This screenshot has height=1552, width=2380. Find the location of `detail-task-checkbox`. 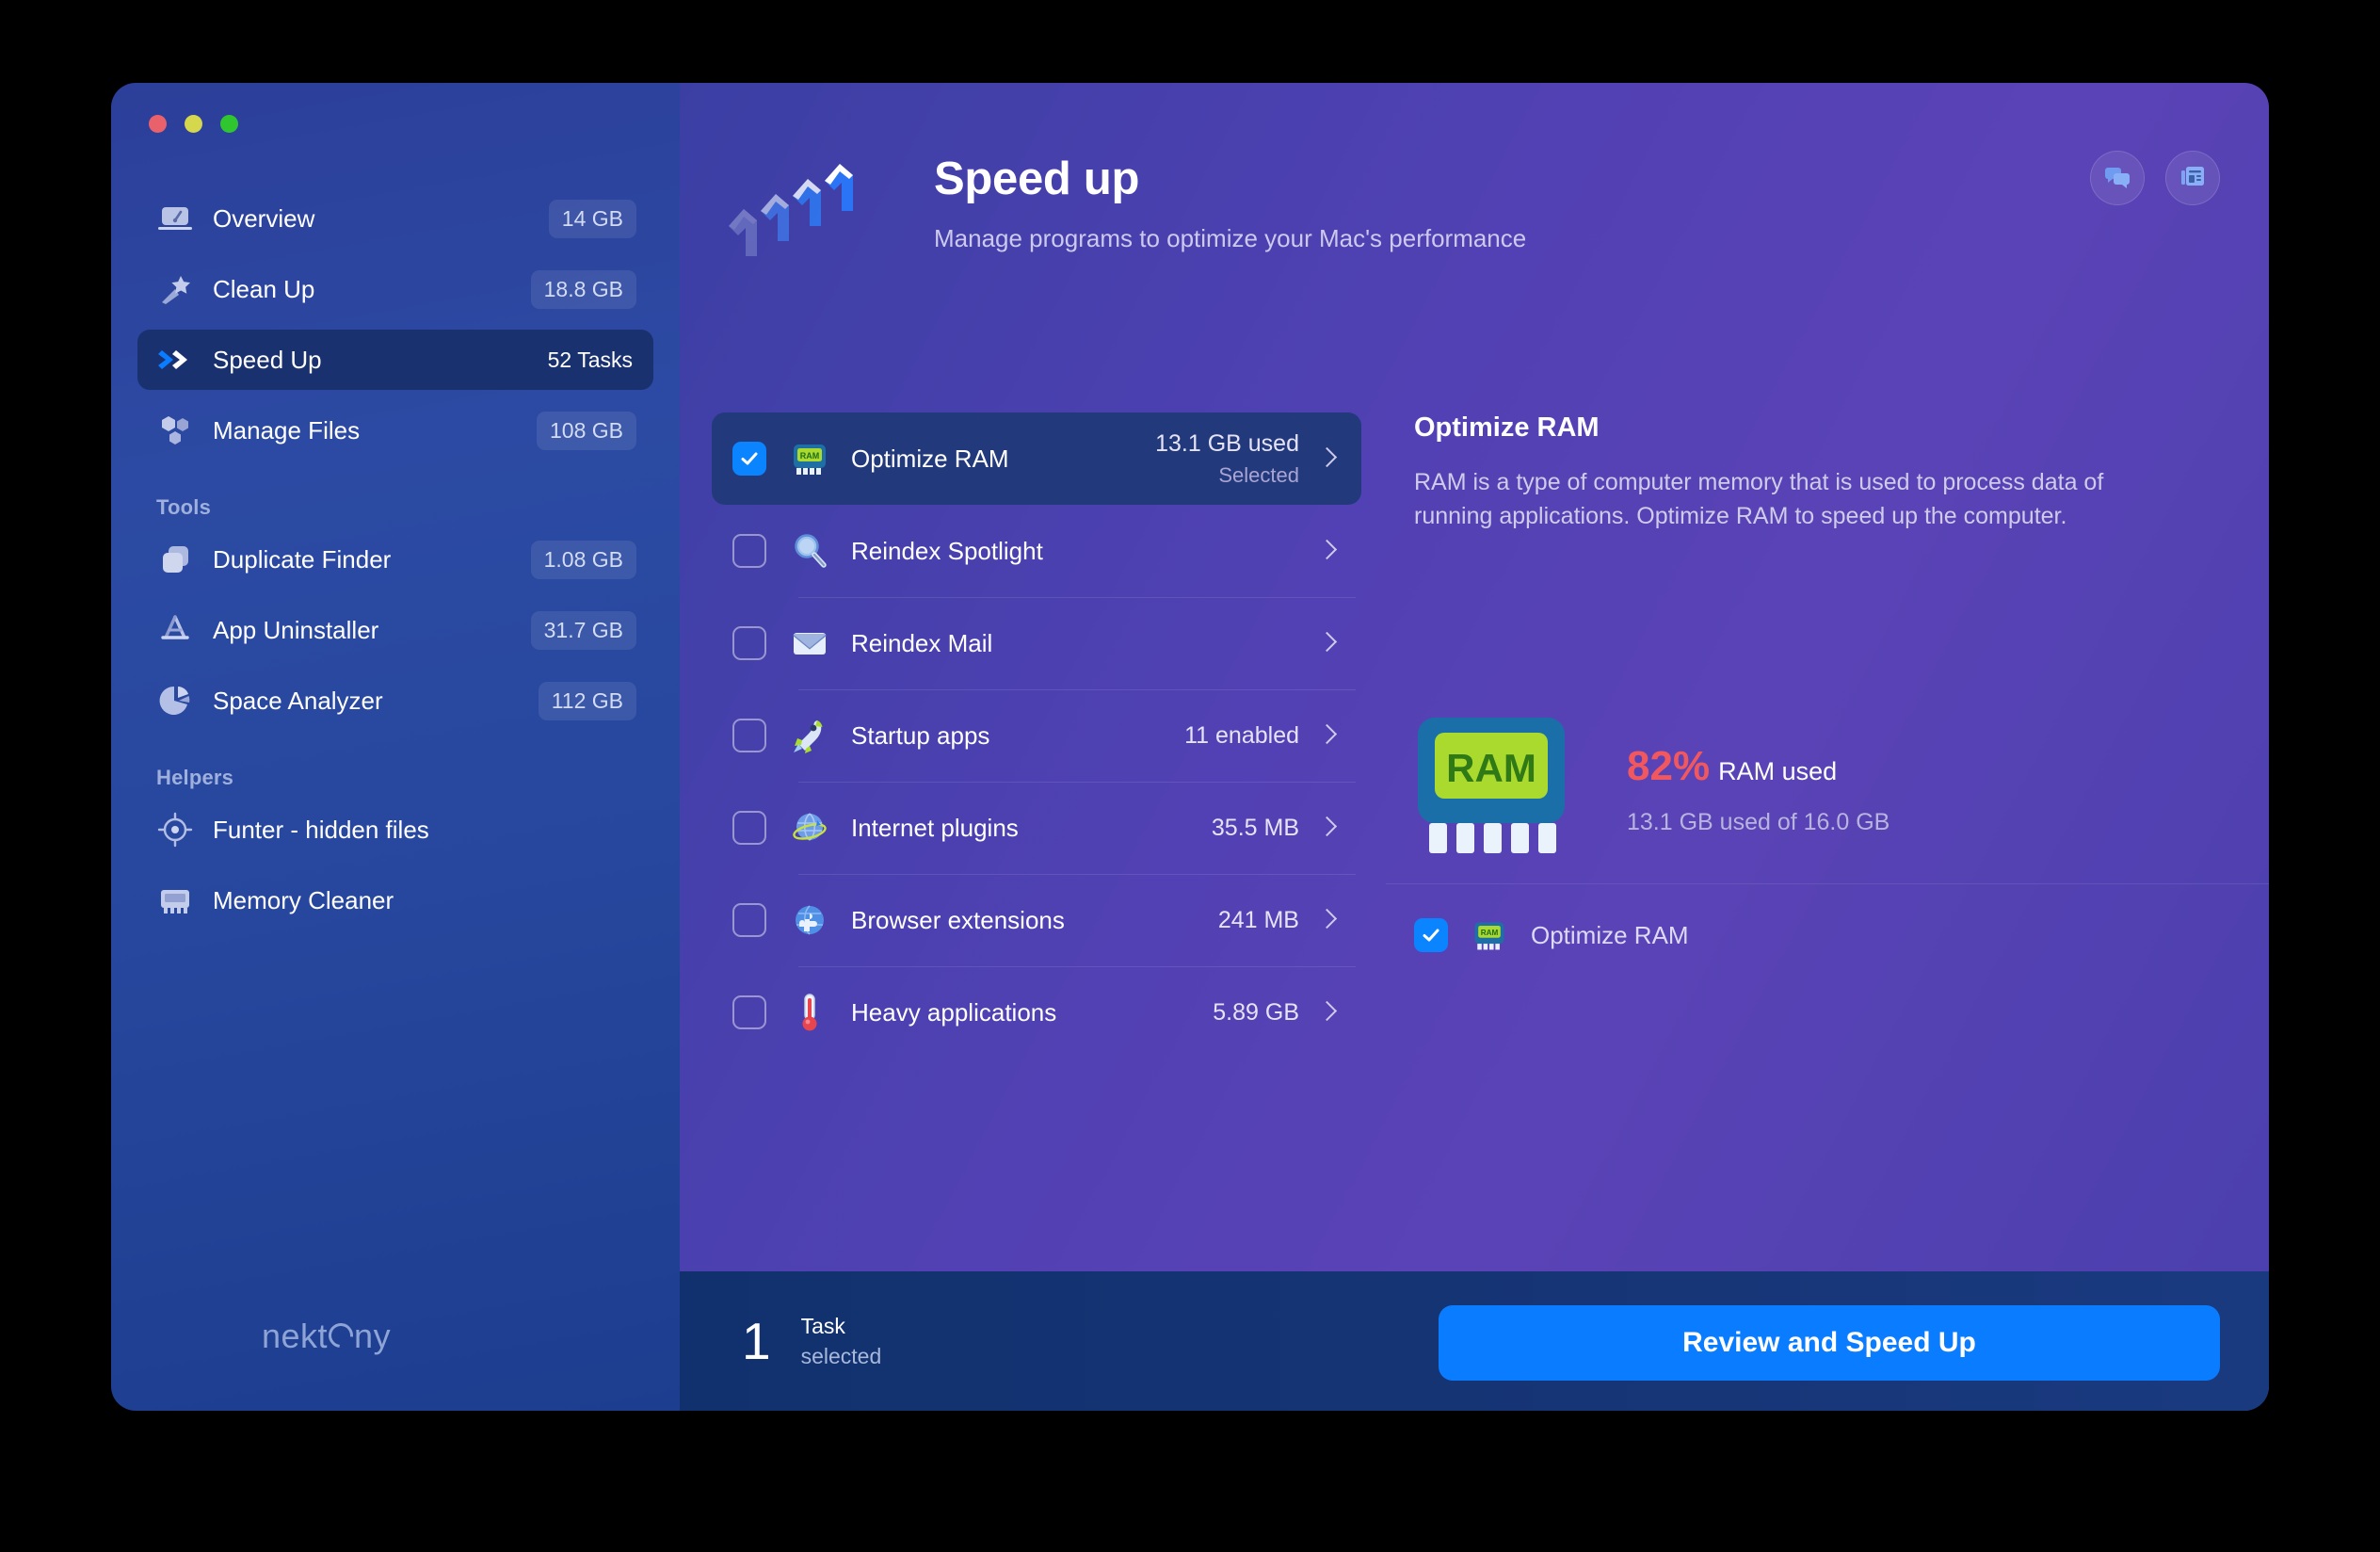

detail-task-checkbox is located at coordinates (1431, 935).